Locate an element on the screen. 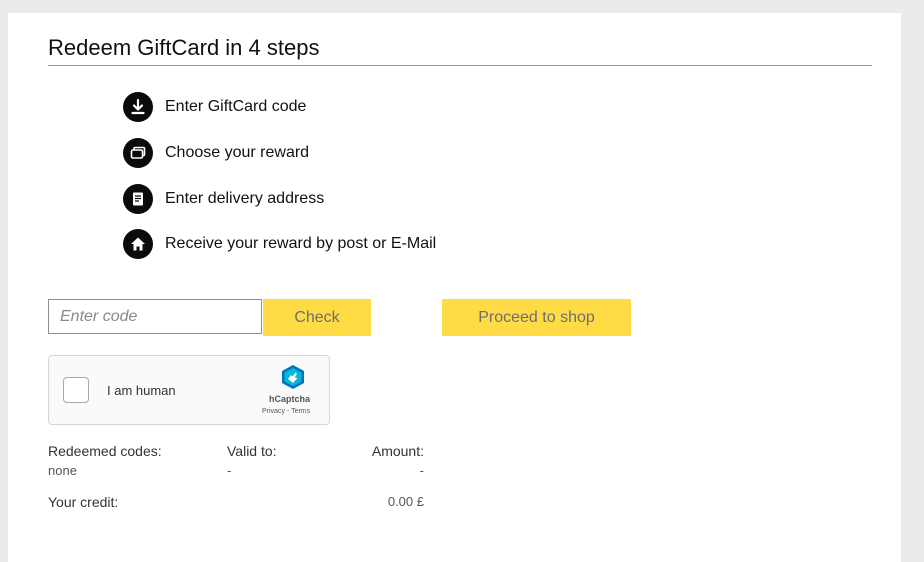  step-choose-reward: Choose your reward is located at coordinates (216, 153).